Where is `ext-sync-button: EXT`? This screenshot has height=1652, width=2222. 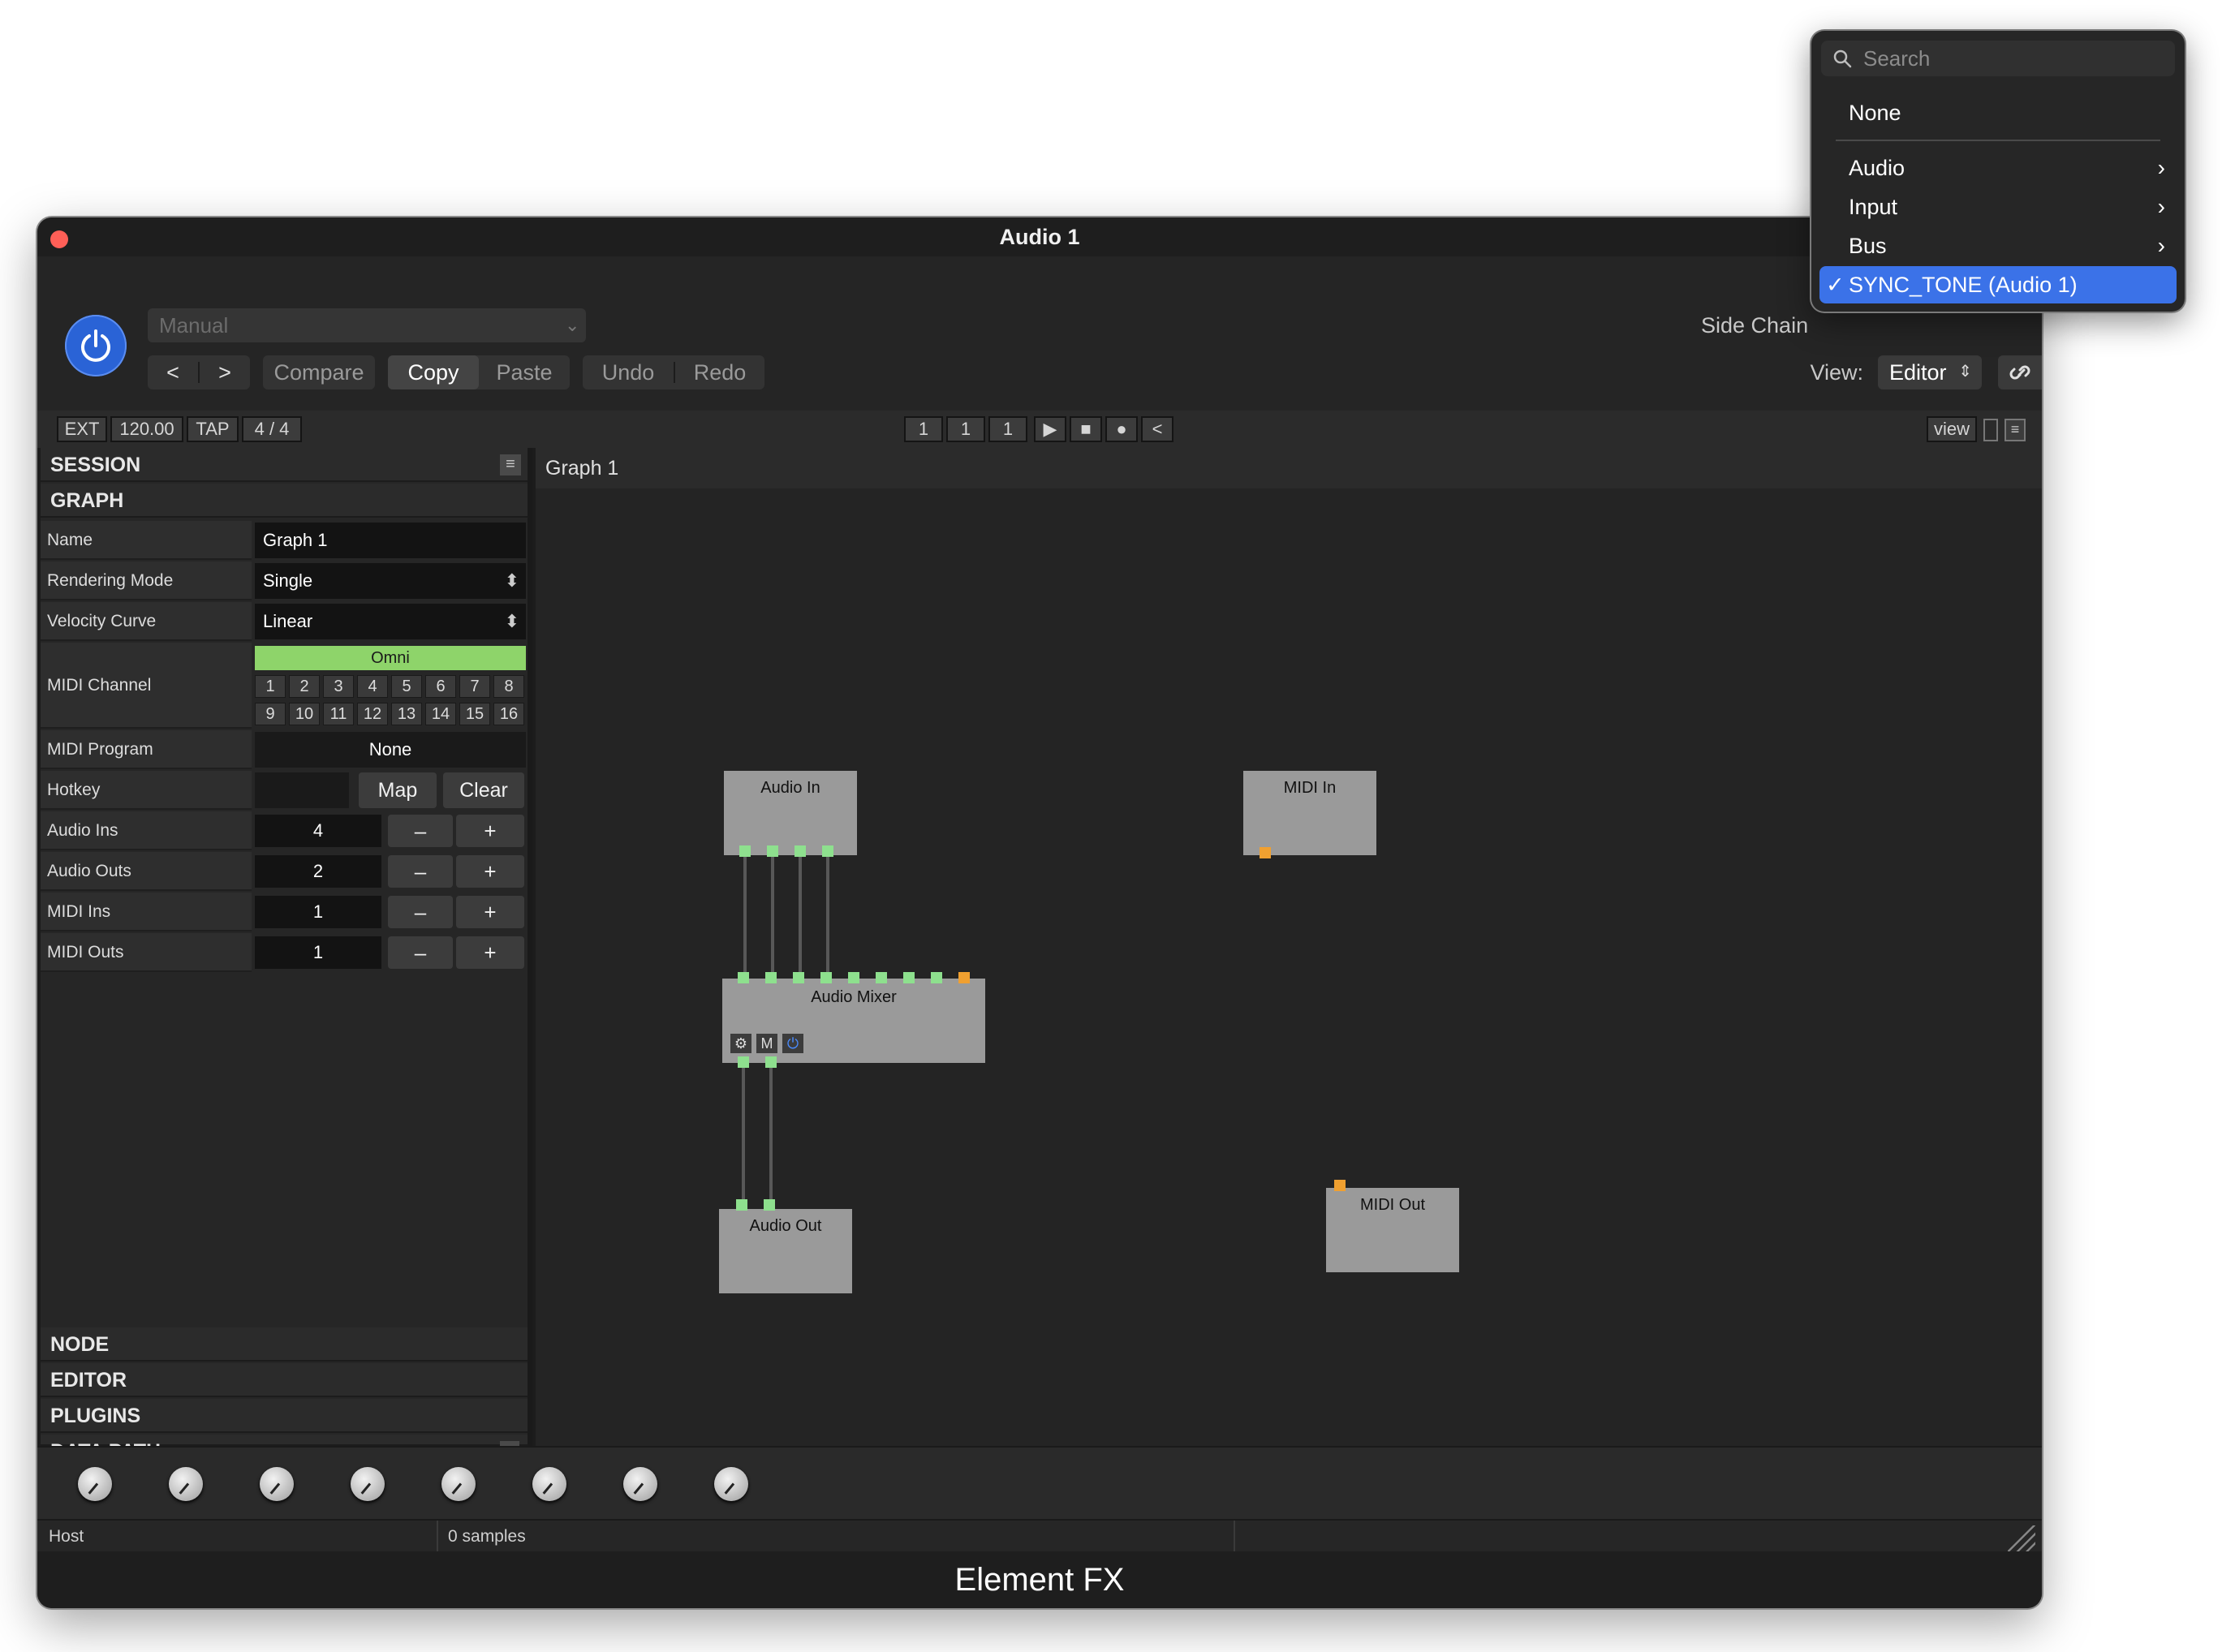 ext-sync-button: EXT is located at coordinates (82, 429).